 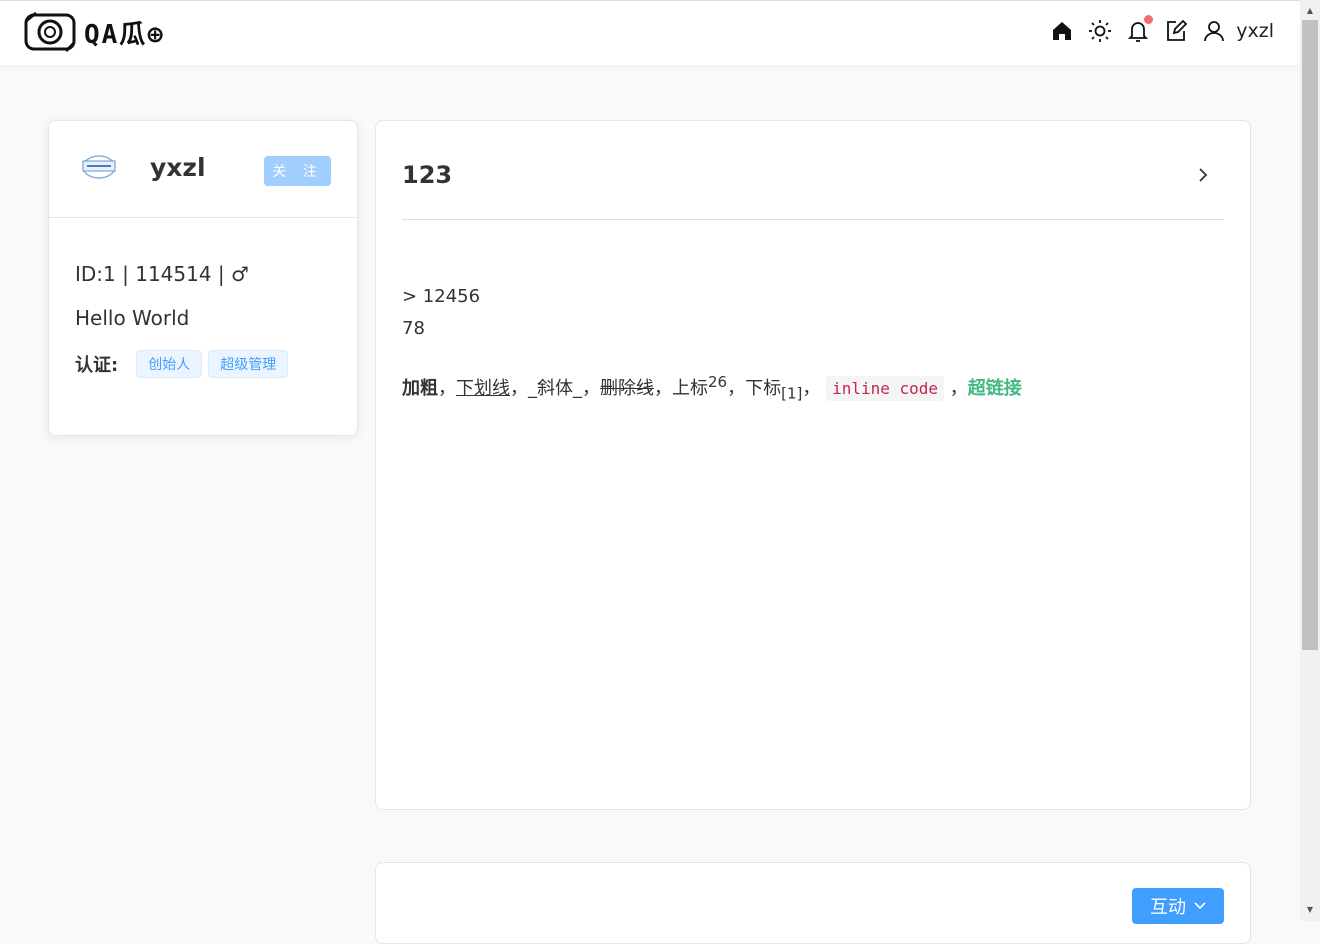 What do you see at coordinates (1255, 31) in the screenshot?
I see `nav-username: yxzl` at bounding box center [1255, 31].